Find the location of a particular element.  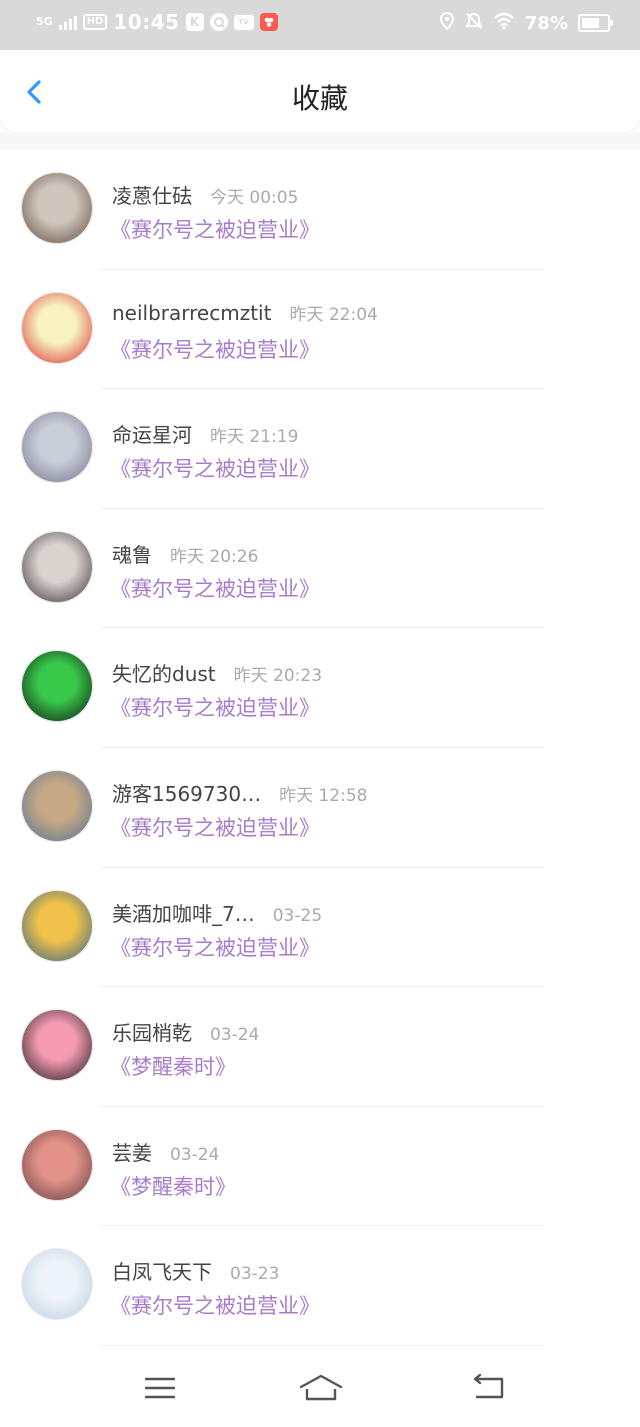

user-name: 命运星河 is located at coordinates (152, 433).